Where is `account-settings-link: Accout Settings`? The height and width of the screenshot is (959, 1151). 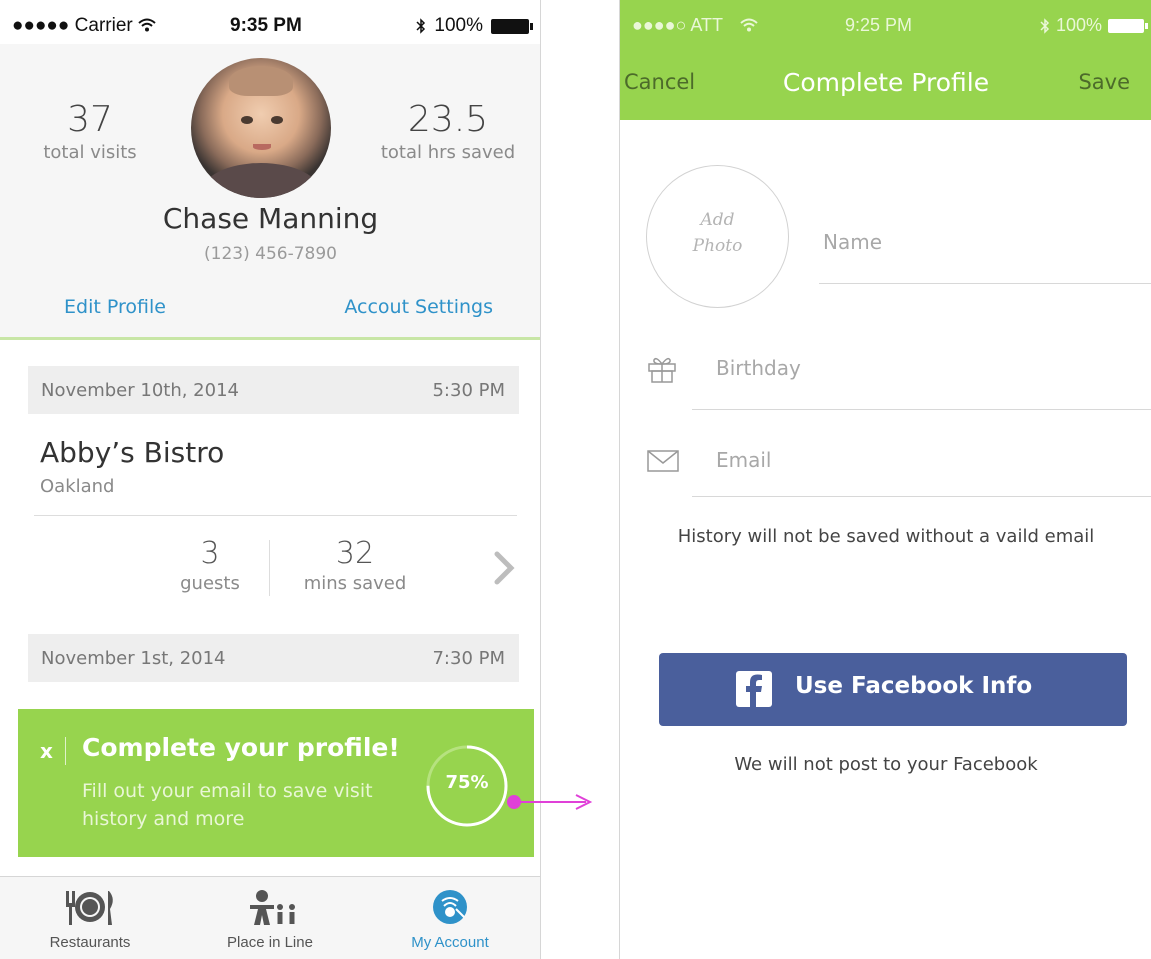 account-settings-link: Accout Settings is located at coordinates (418, 307).